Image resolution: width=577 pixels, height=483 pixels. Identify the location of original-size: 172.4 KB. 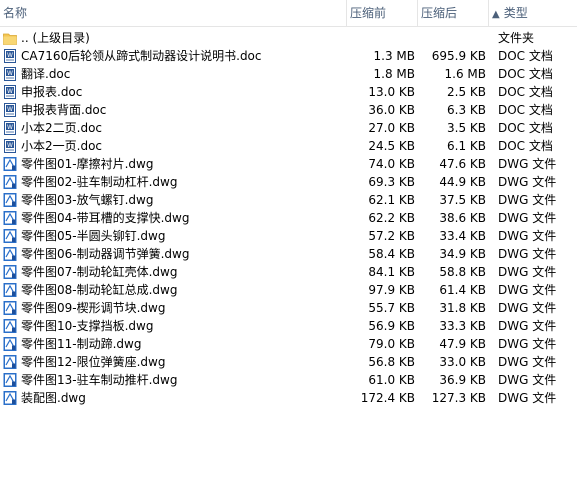
(387, 398).